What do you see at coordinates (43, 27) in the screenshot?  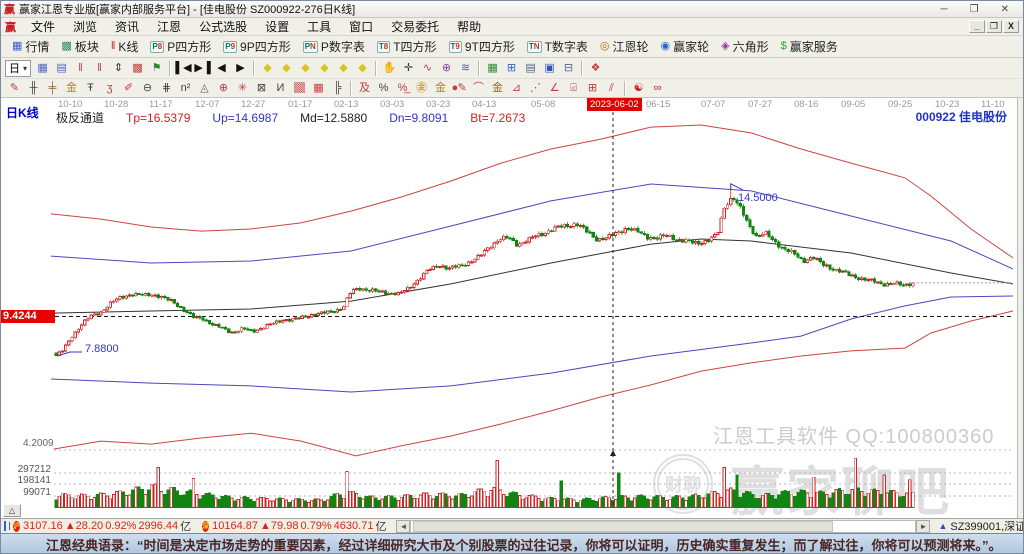 I see `menu-item-0: 文件` at bounding box center [43, 27].